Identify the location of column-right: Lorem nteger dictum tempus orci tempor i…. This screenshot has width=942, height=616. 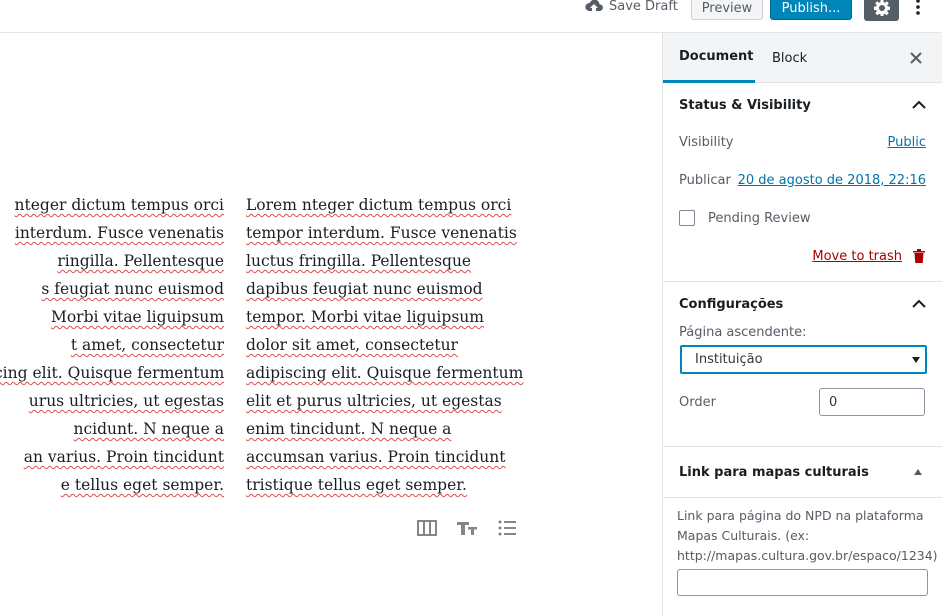
(384, 345).